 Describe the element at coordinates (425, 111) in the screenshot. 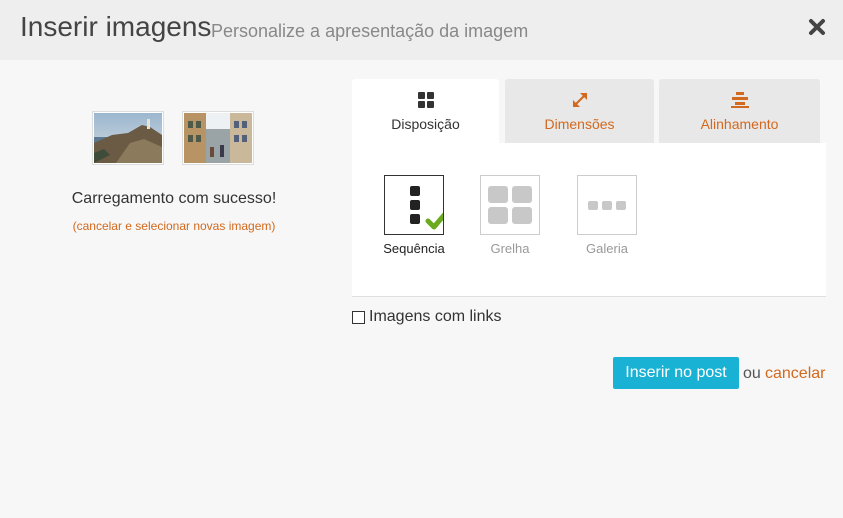

I see `tab-disposicao: Disposição` at that location.